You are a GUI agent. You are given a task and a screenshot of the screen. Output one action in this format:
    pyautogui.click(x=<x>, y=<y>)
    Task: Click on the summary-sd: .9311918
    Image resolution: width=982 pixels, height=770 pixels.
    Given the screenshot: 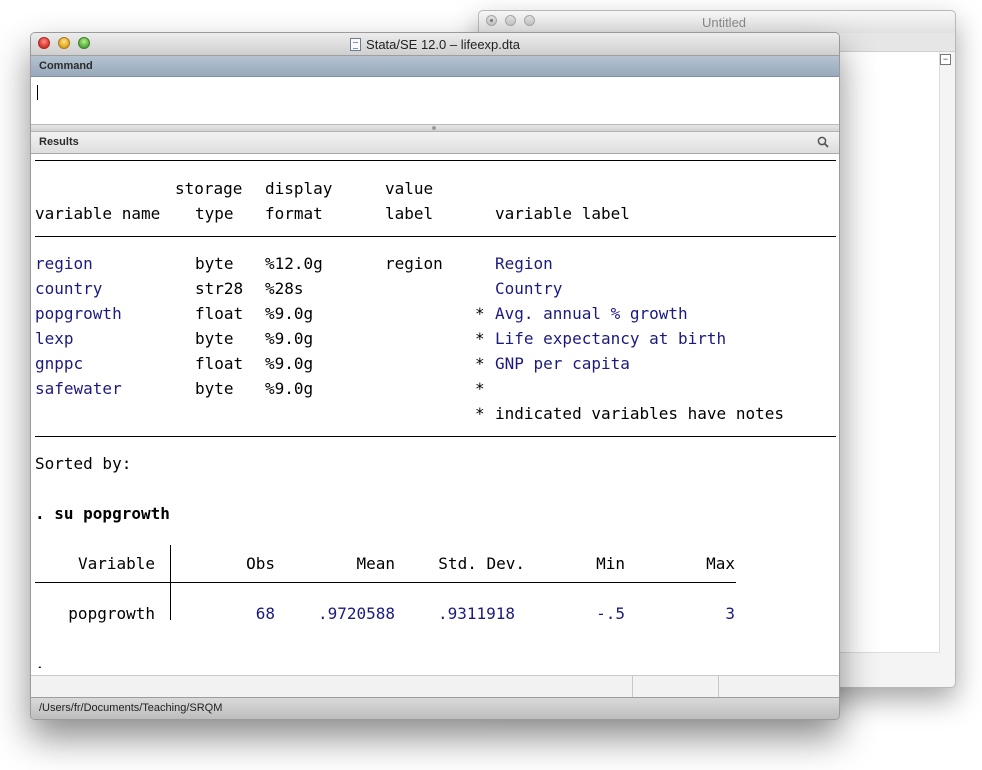 What is the action you would take?
    pyautogui.click(x=476, y=613)
    